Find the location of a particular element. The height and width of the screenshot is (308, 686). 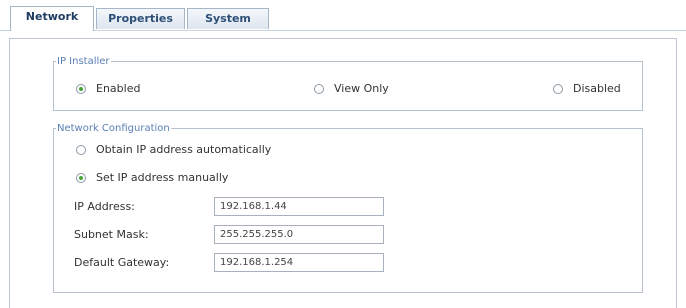

radio-set-ip-manually-circle is located at coordinates (81, 177).